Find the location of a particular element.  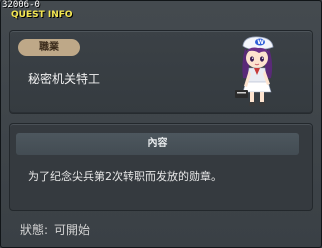

quest-status: 狀態: 可開始 is located at coordinates (58, 229).